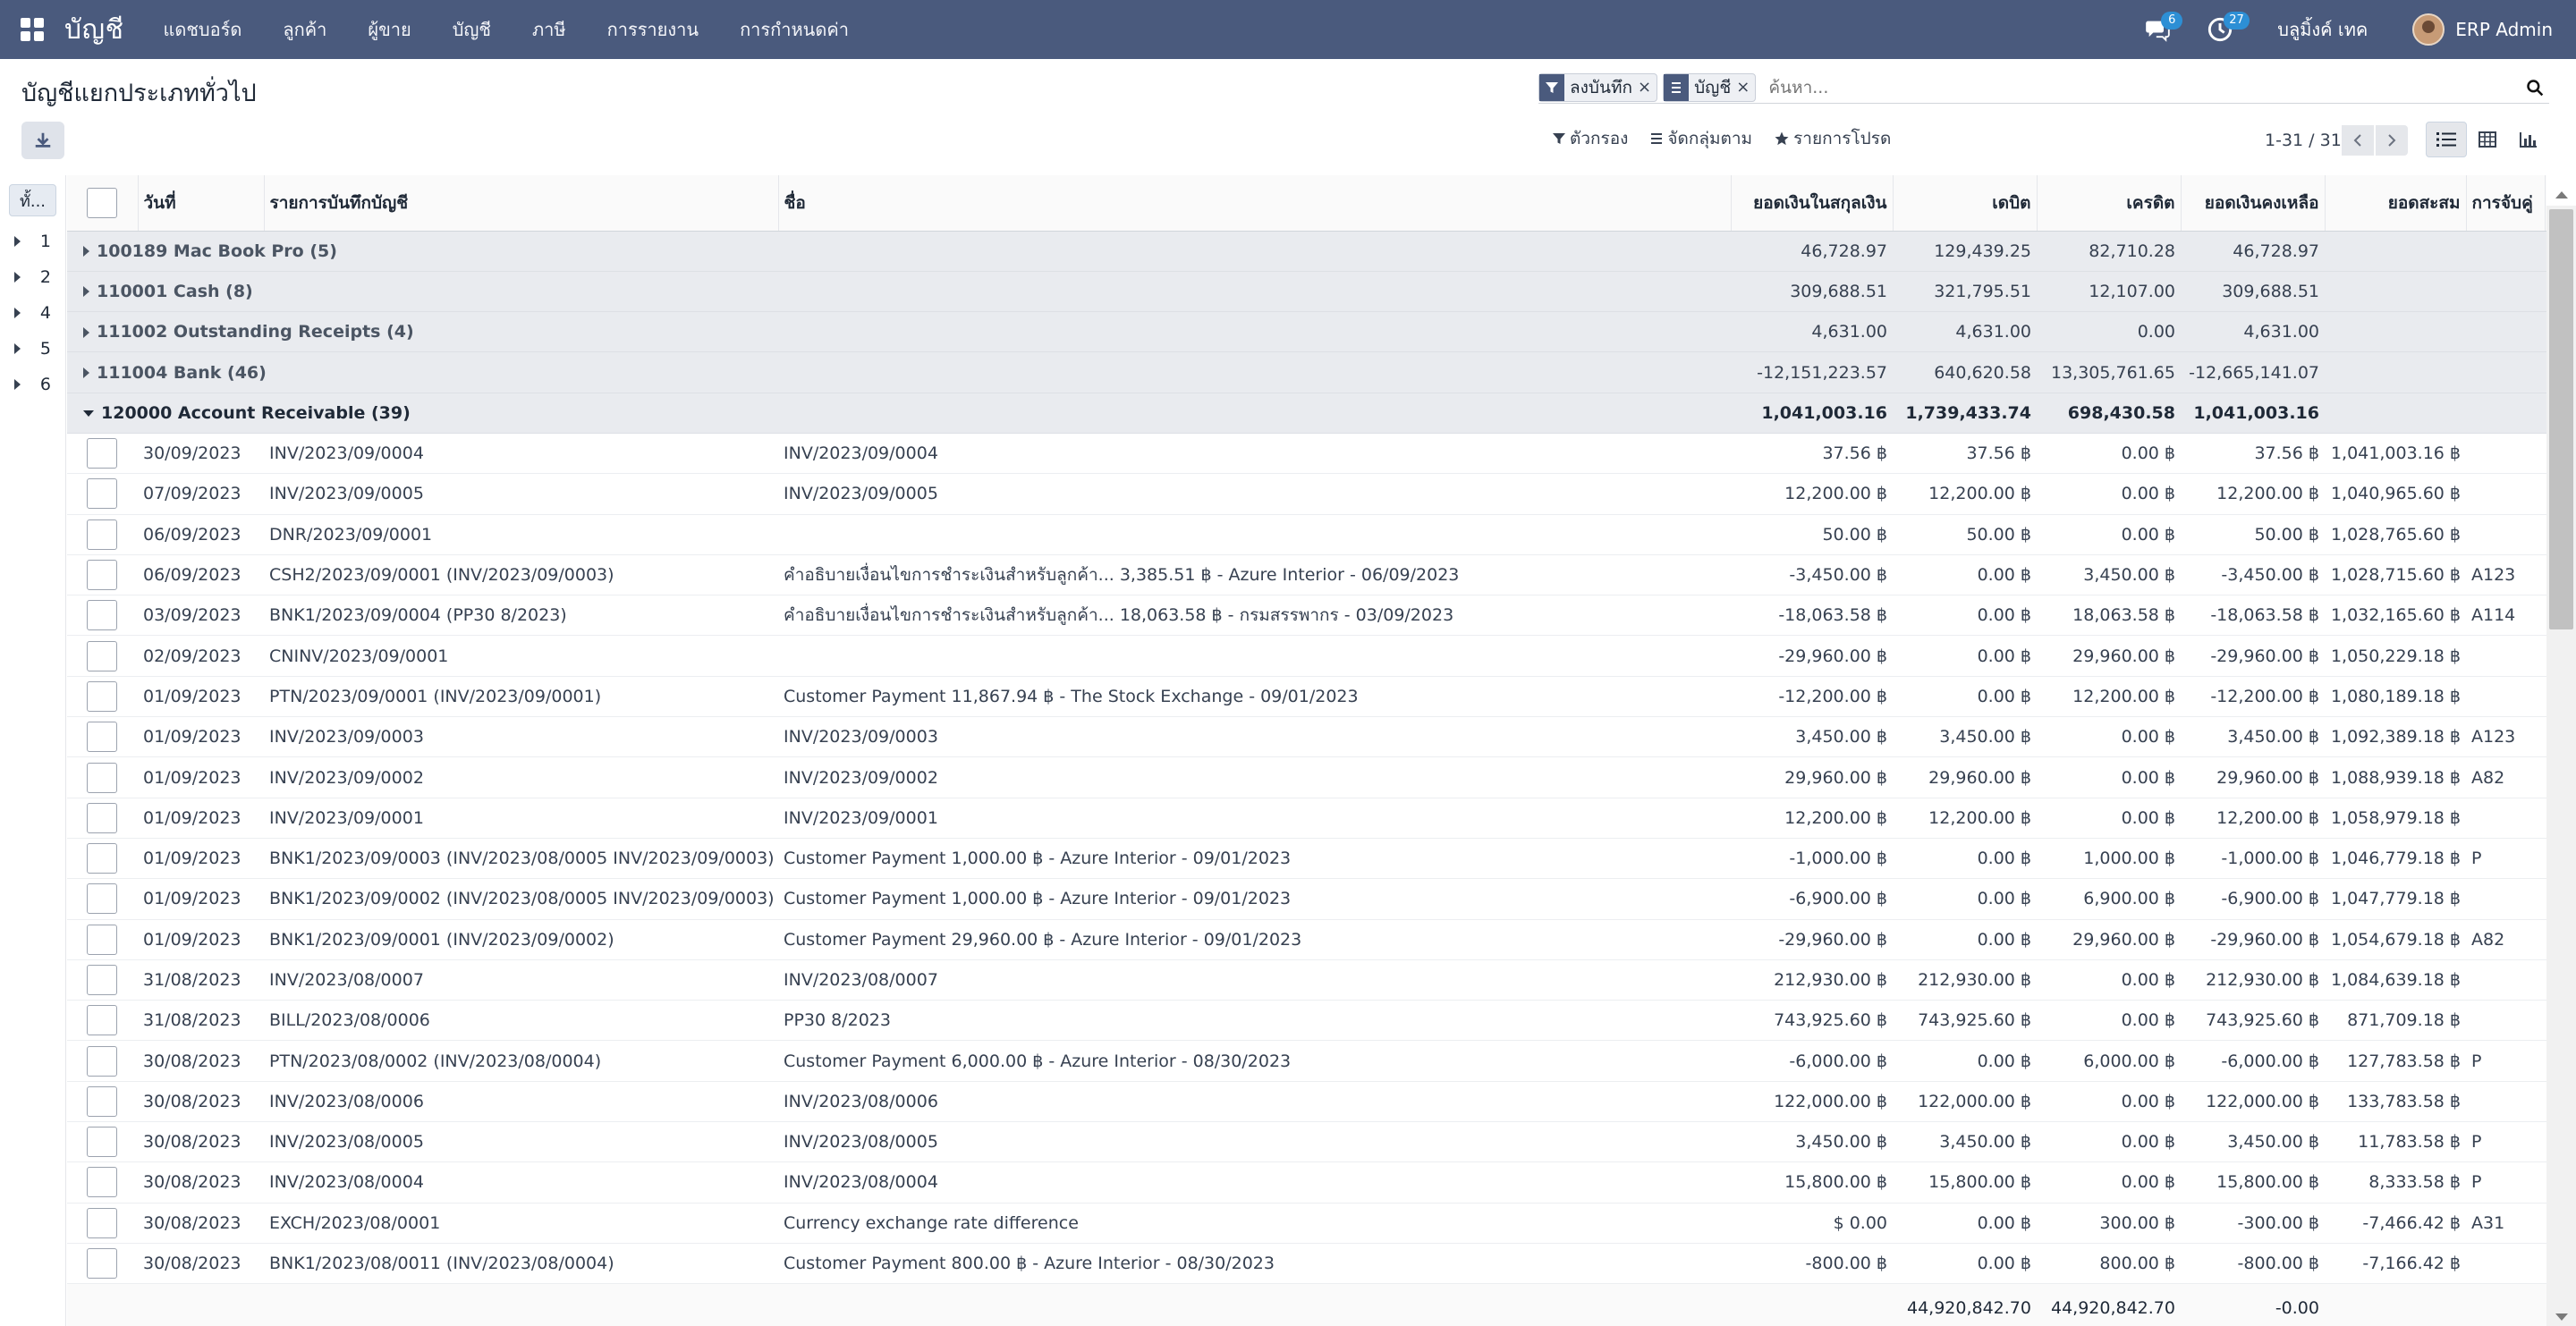 The height and width of the screenshot is (1326, 2576). I want to click on group-name: 120000 Account Receivable (39), so click(899, 413).